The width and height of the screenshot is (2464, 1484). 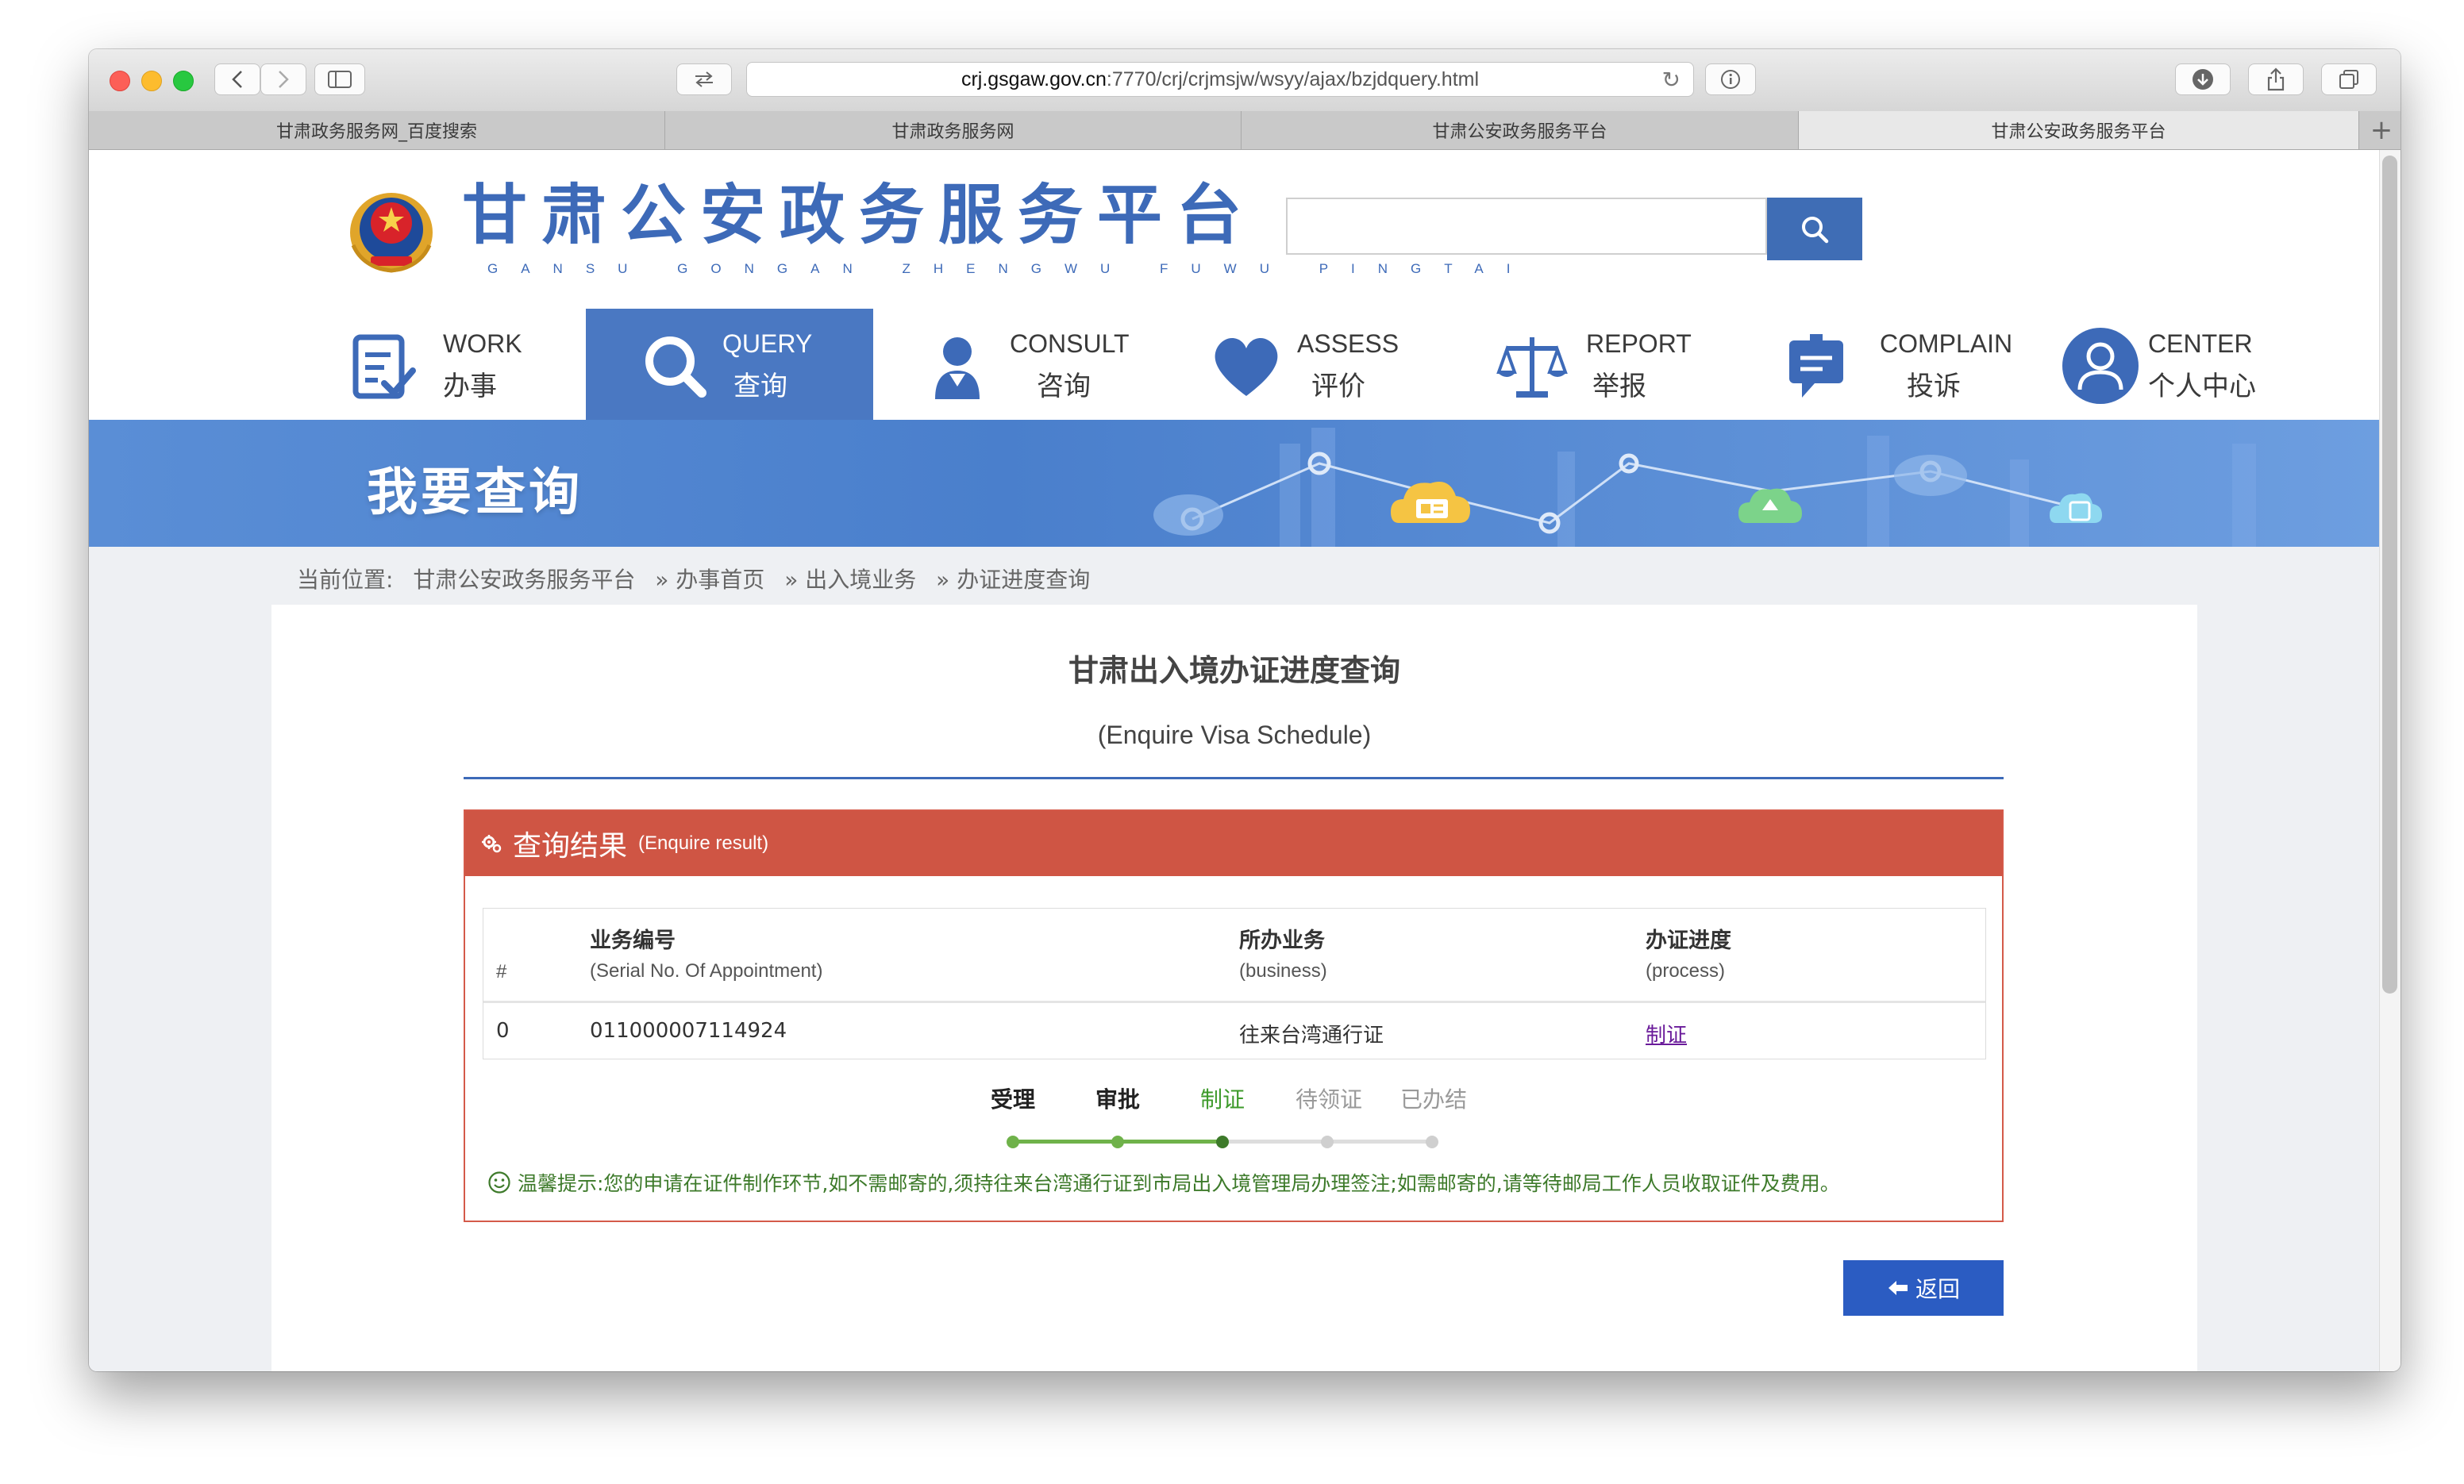 I want to click on row-process-link: 制证, so click(x=1666, y=1033).